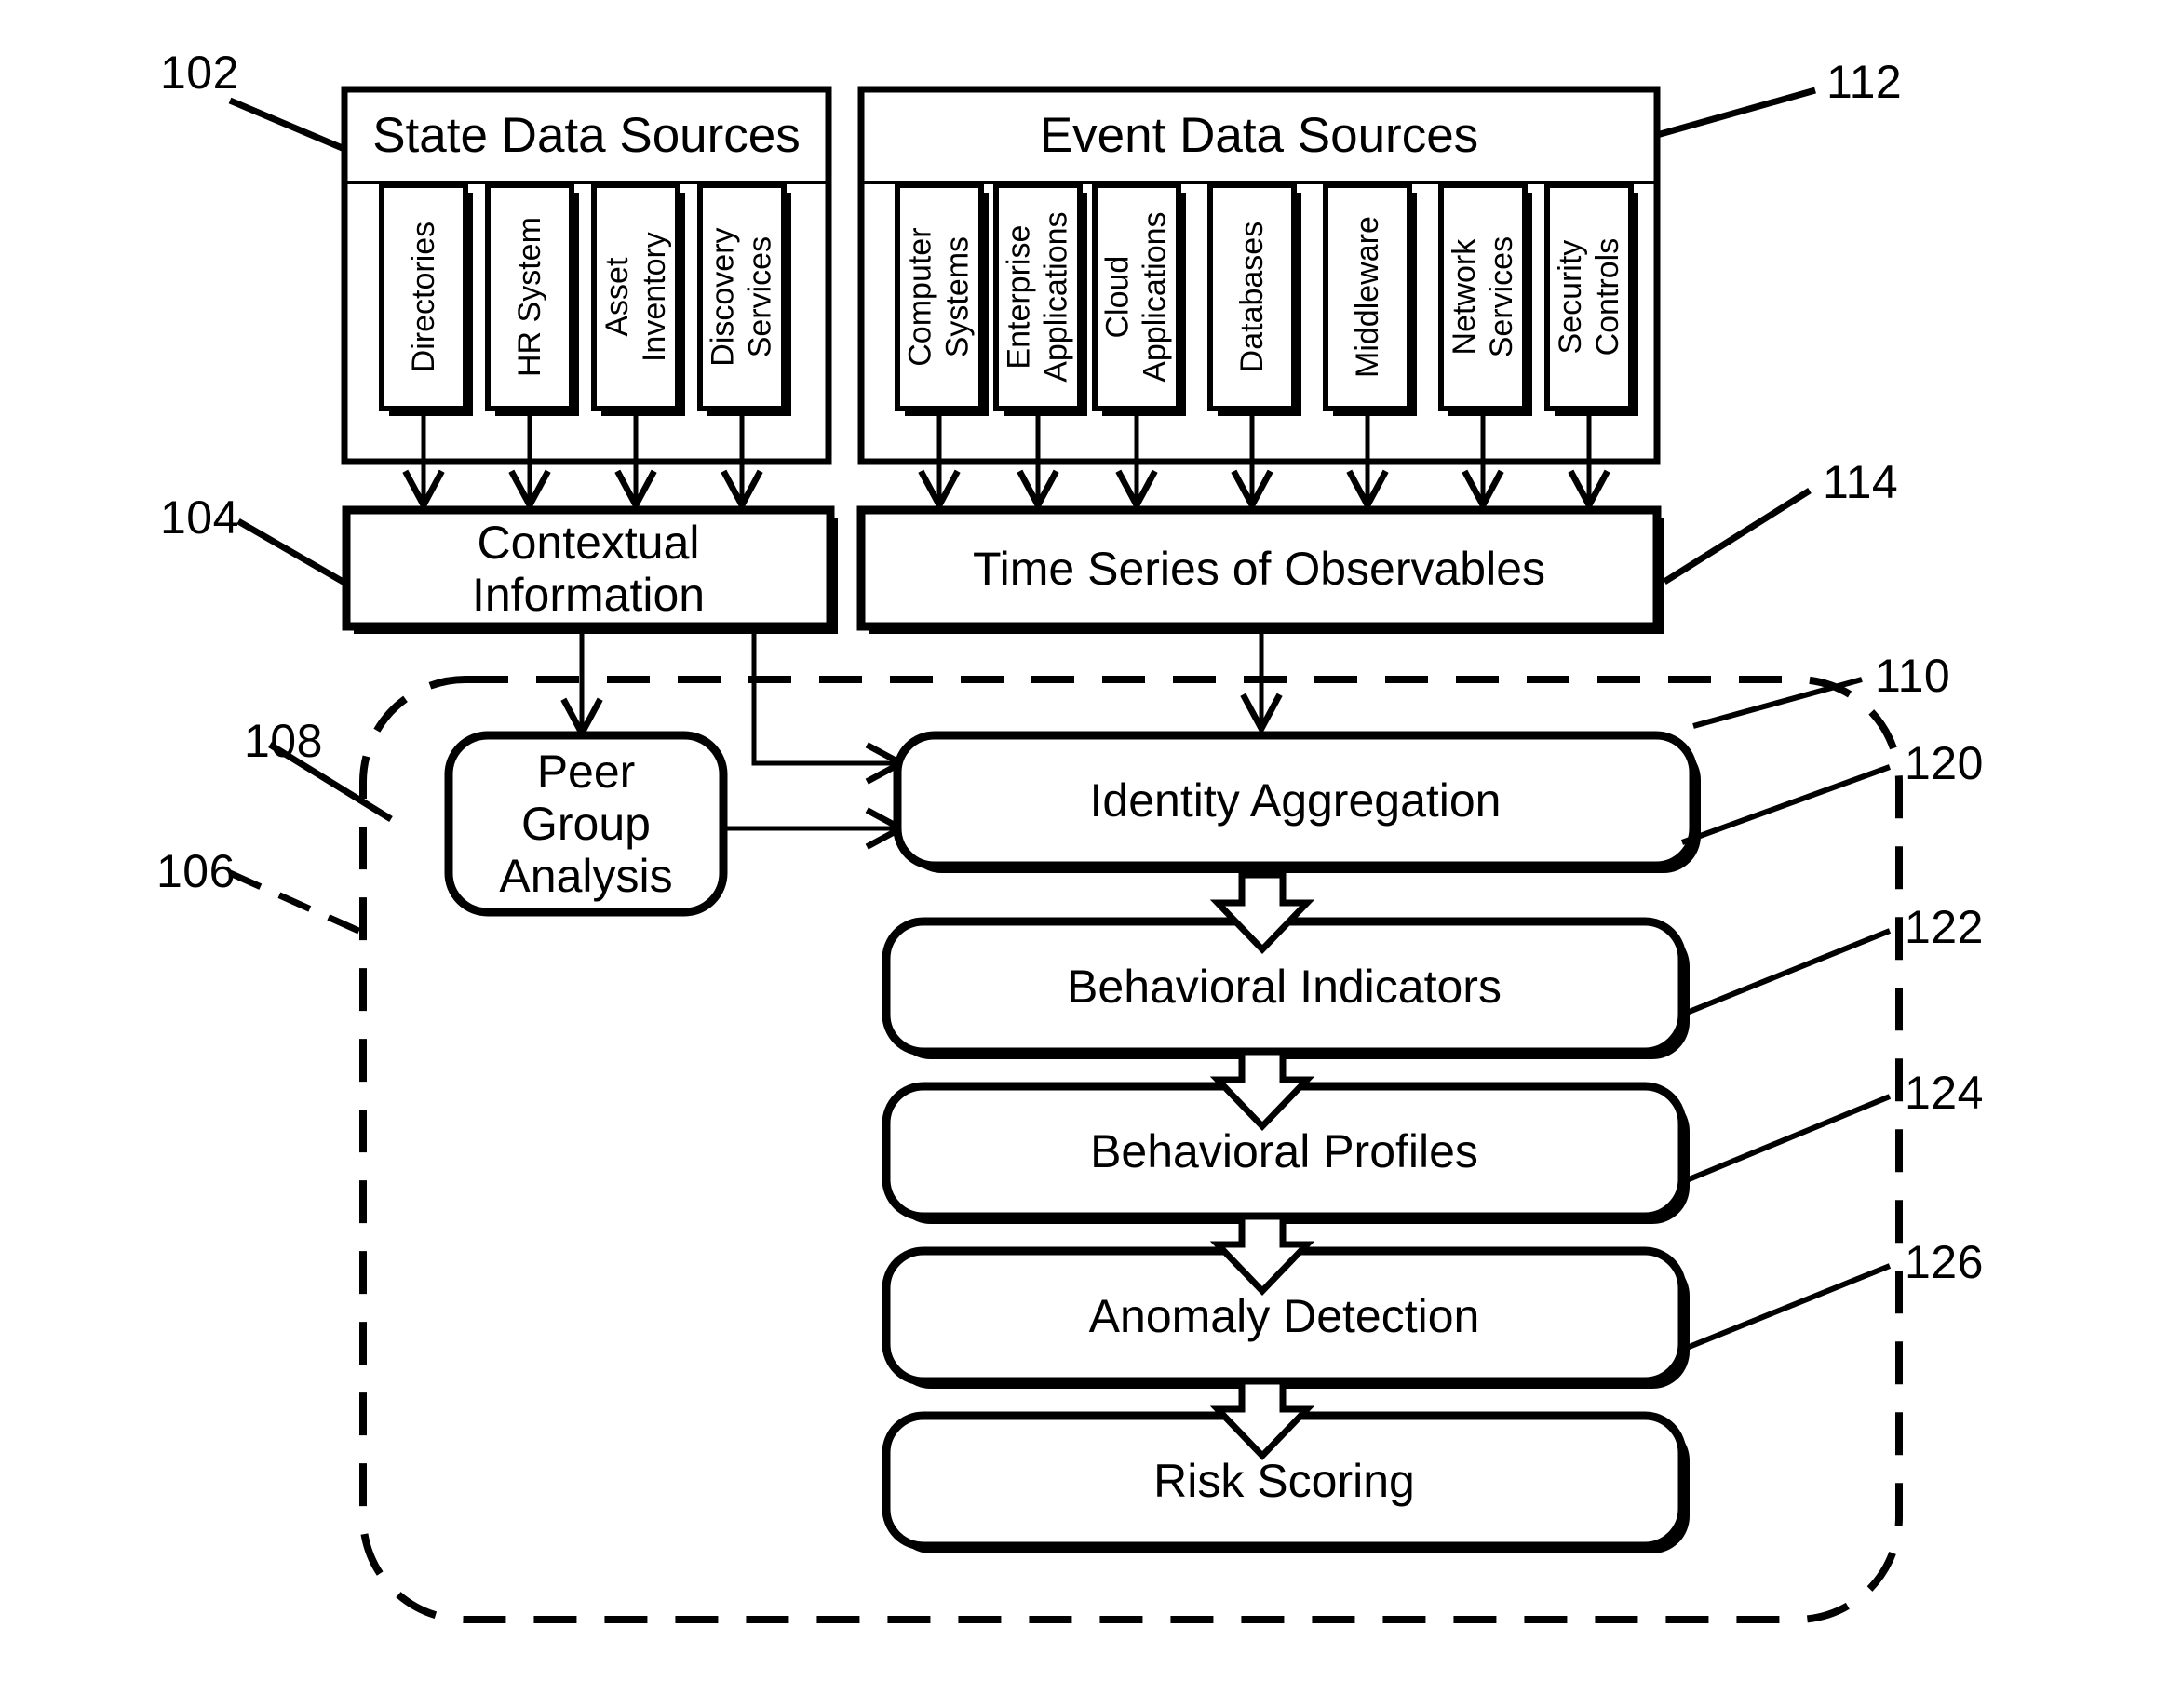  I want to click on ref-124: 124, so click(1944, 1093).